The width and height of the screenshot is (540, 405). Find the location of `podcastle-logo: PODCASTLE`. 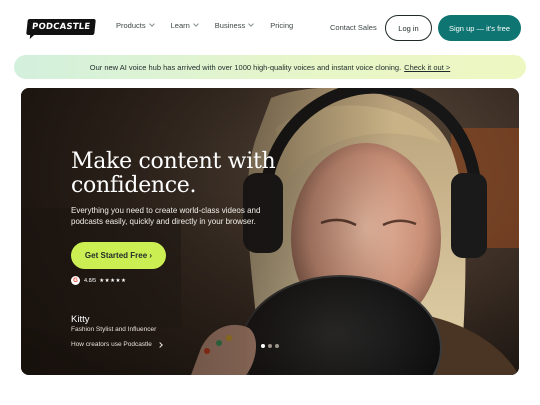

podcastle-logo: PODCASTLE is located at coordinates (61, 27).